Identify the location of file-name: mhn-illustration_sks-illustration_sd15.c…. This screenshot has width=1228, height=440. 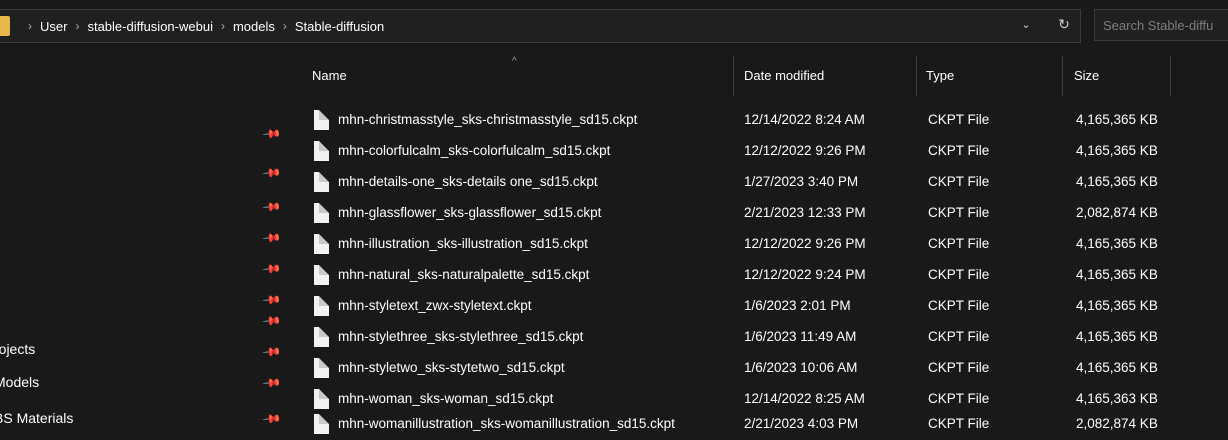
(463, 243).